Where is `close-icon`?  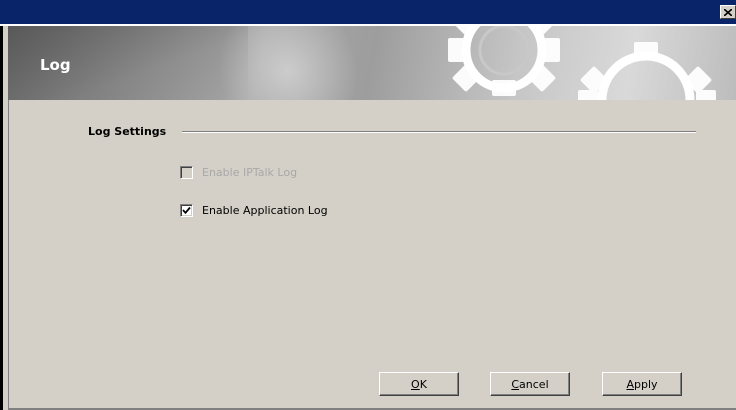
close-icon is located at coordinates (728, 12).